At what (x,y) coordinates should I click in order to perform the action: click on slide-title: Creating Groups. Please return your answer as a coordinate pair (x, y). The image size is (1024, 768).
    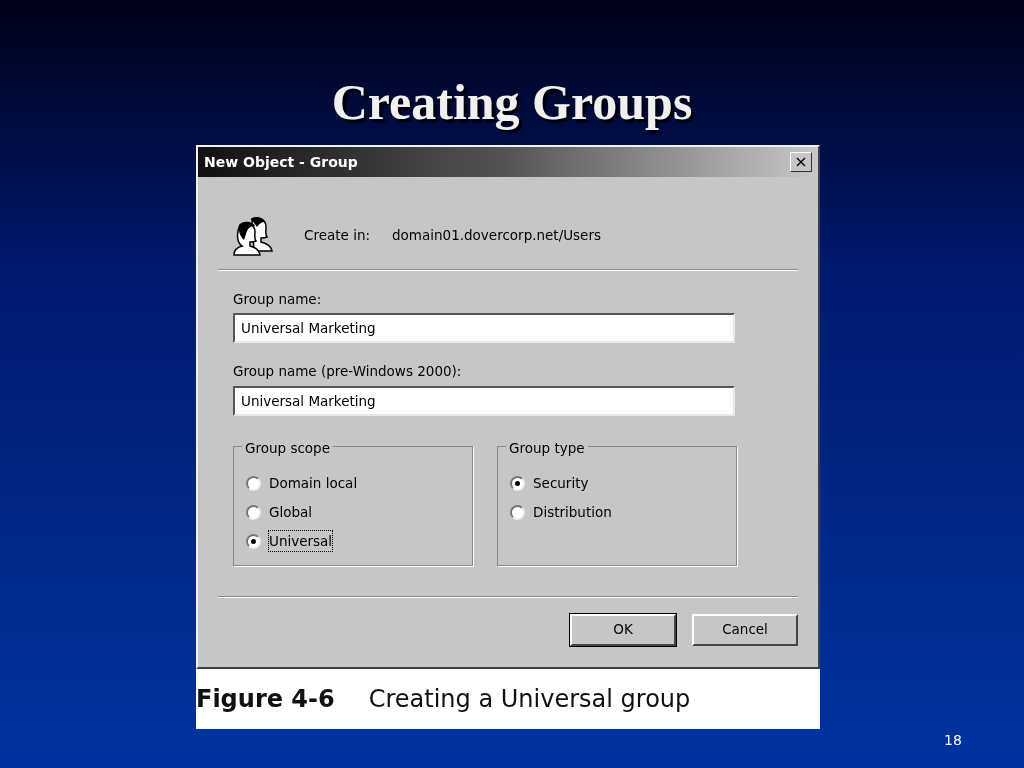
    Looking at the image, I should click on (512, 102).